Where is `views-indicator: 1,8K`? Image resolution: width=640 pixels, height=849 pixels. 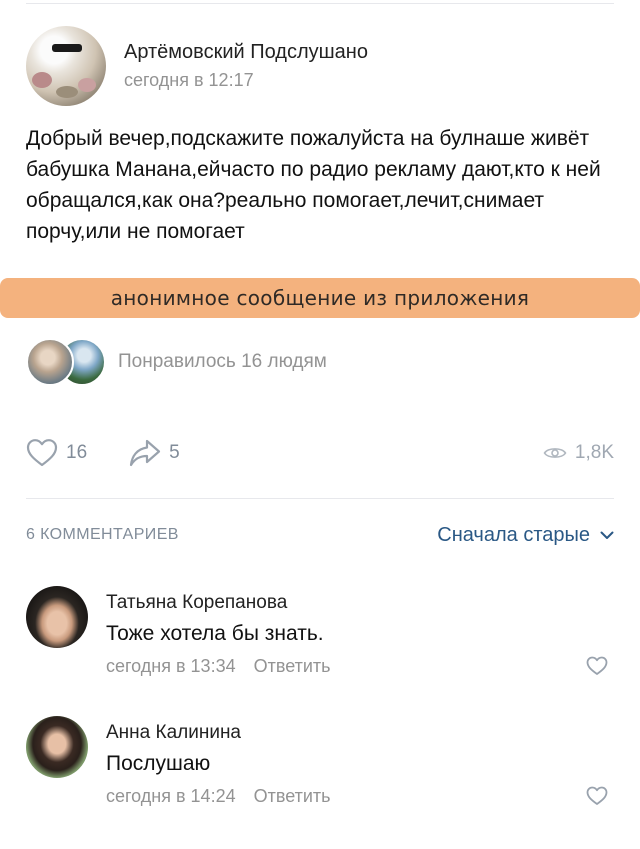
views-indicator: 1,8K is located at coordinates (578, 453).